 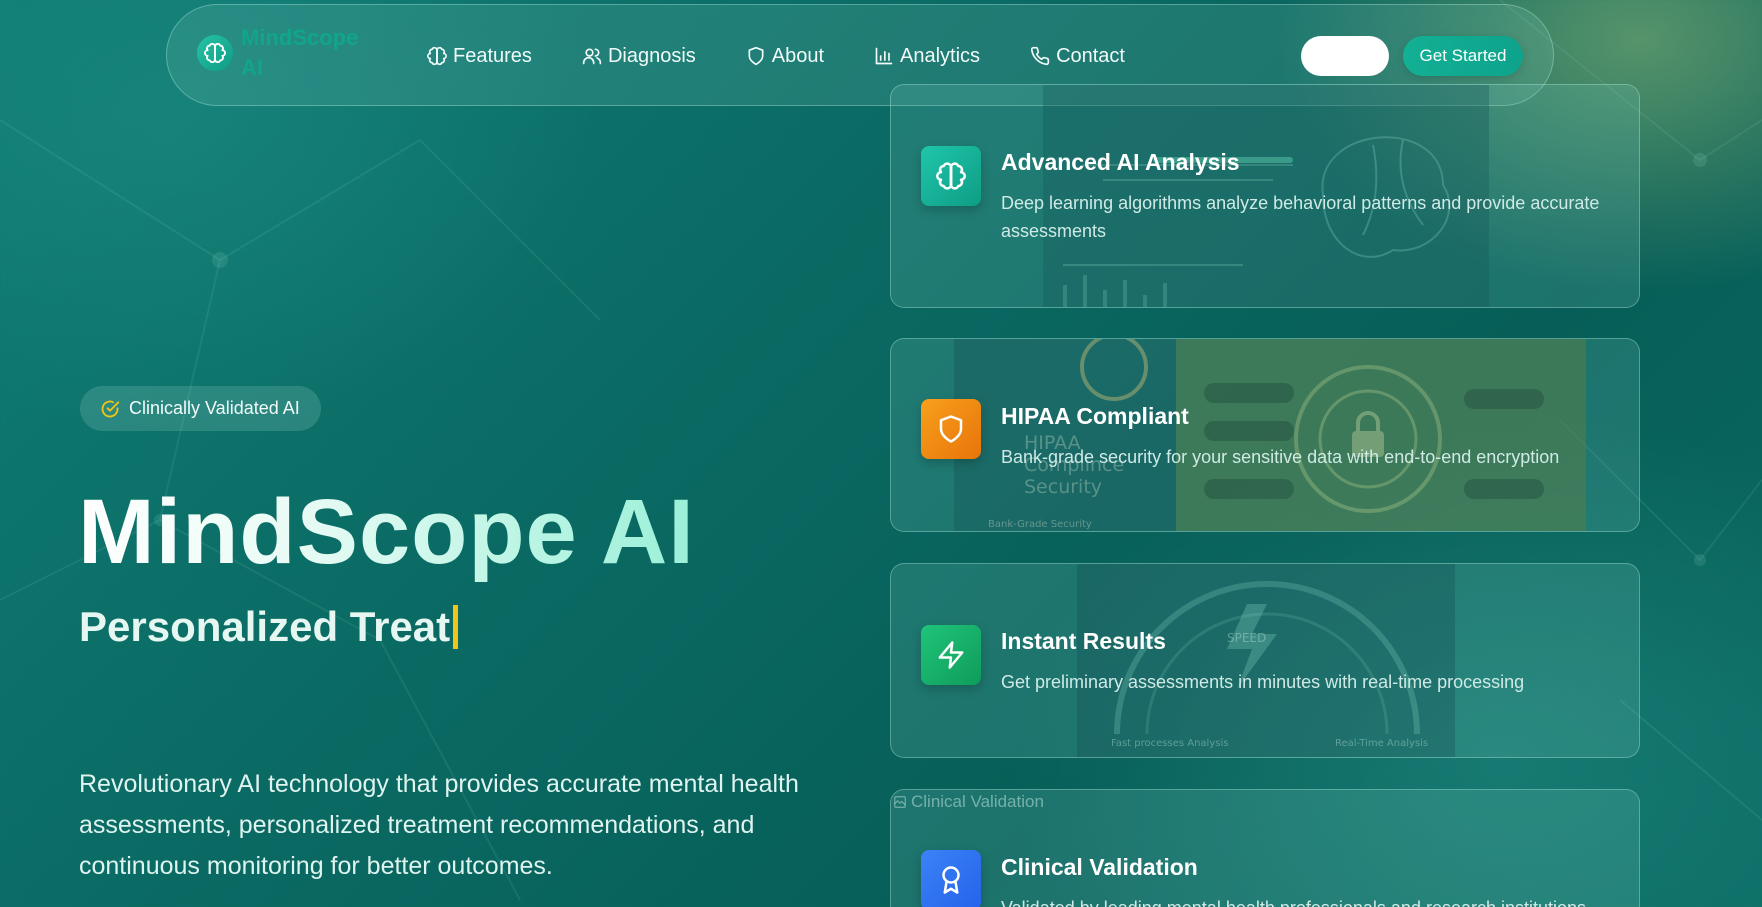 I want to click on check-circle-icon, so click(x=110, y=408).